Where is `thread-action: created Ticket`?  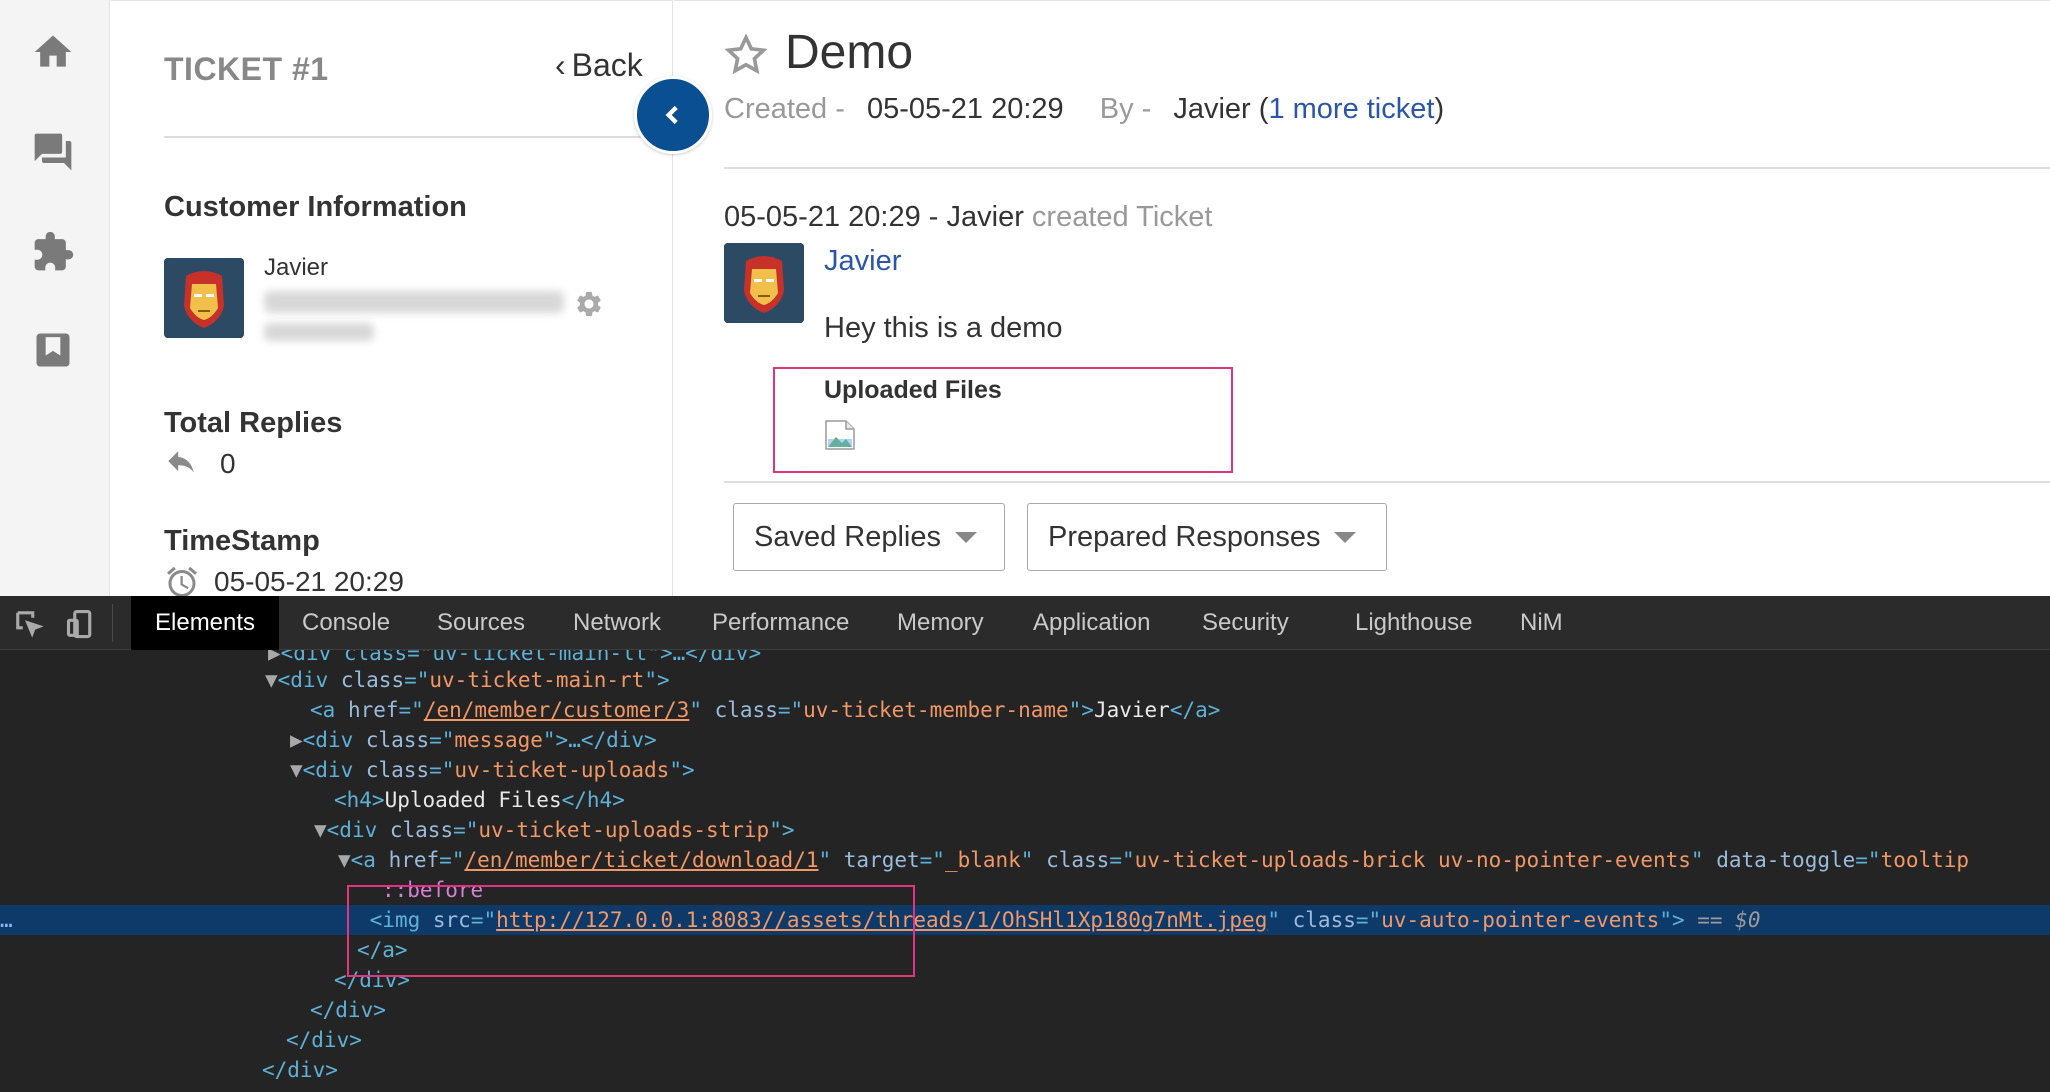
thread-action: created Ticket is located at coordinates (1122, 217).